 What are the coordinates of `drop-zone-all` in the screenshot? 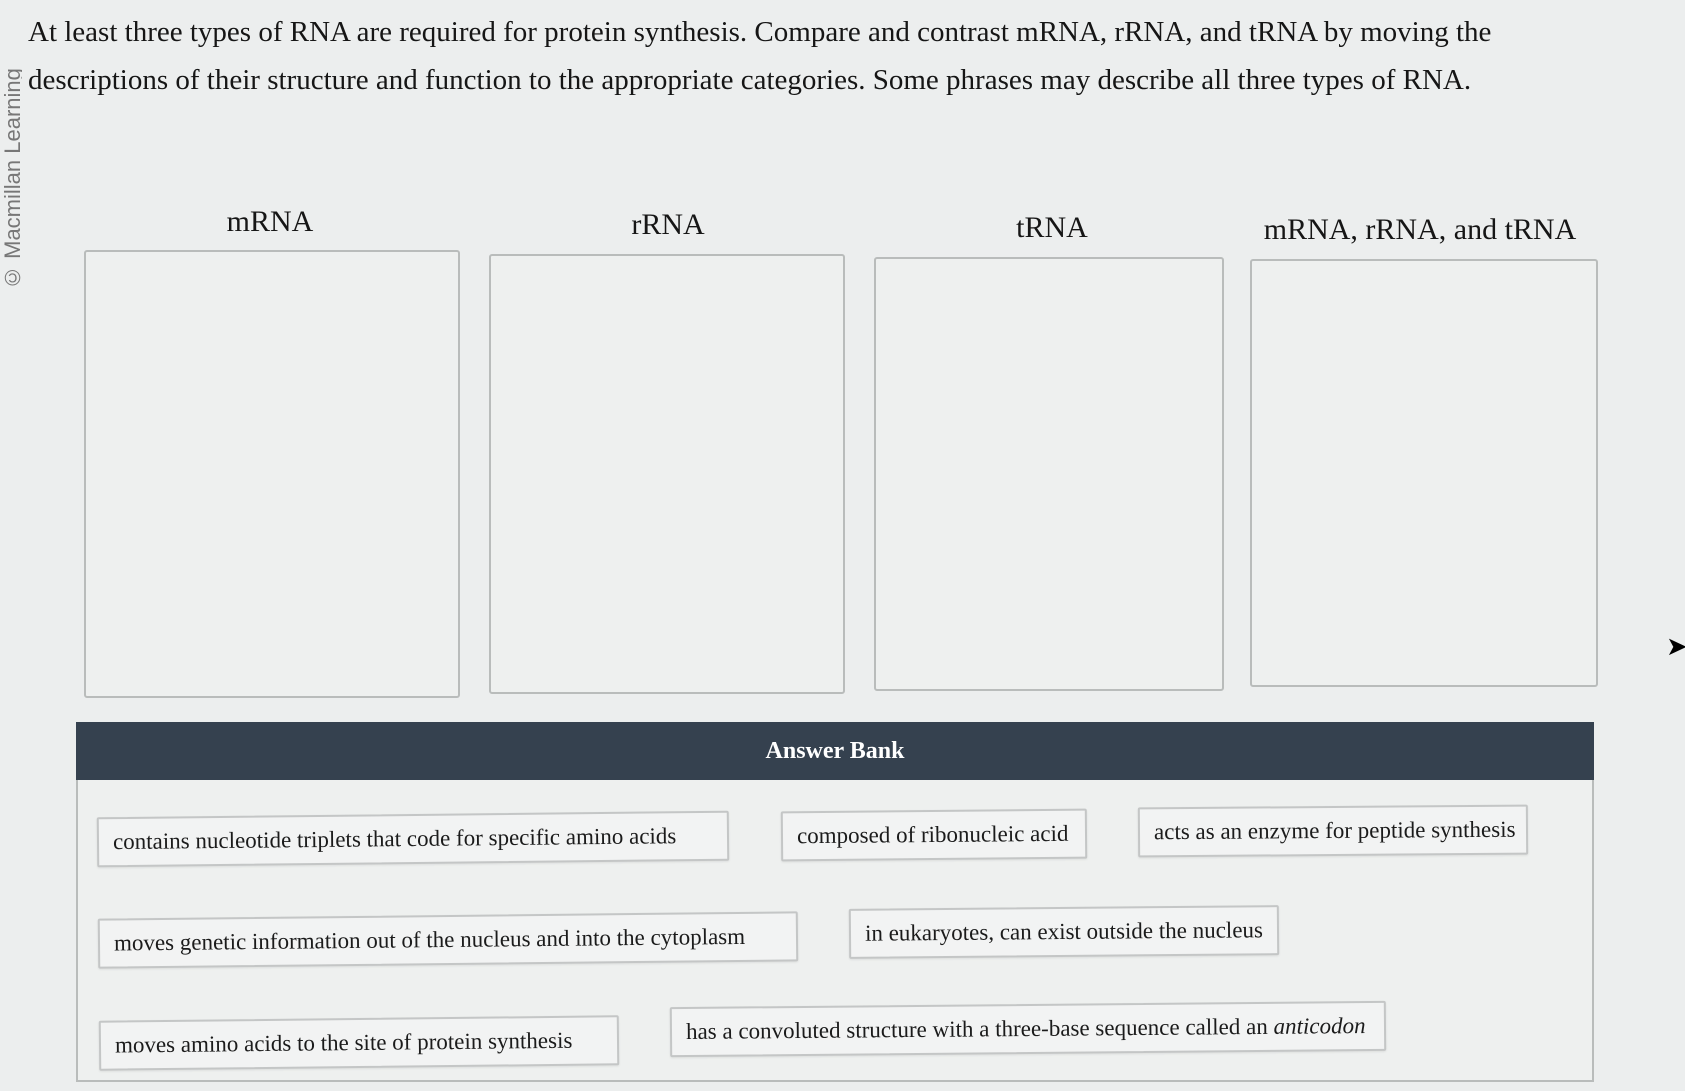 It's located at (1424, 473).